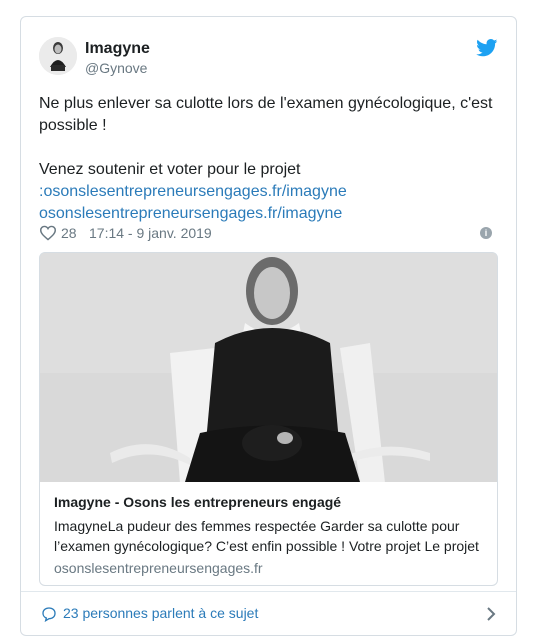 Image resolution: width=545 pixels, height=642 pixels. Describe the element at coordinates (487, 48) in the screenshot. I see `twitter-bird-icon` at that location.